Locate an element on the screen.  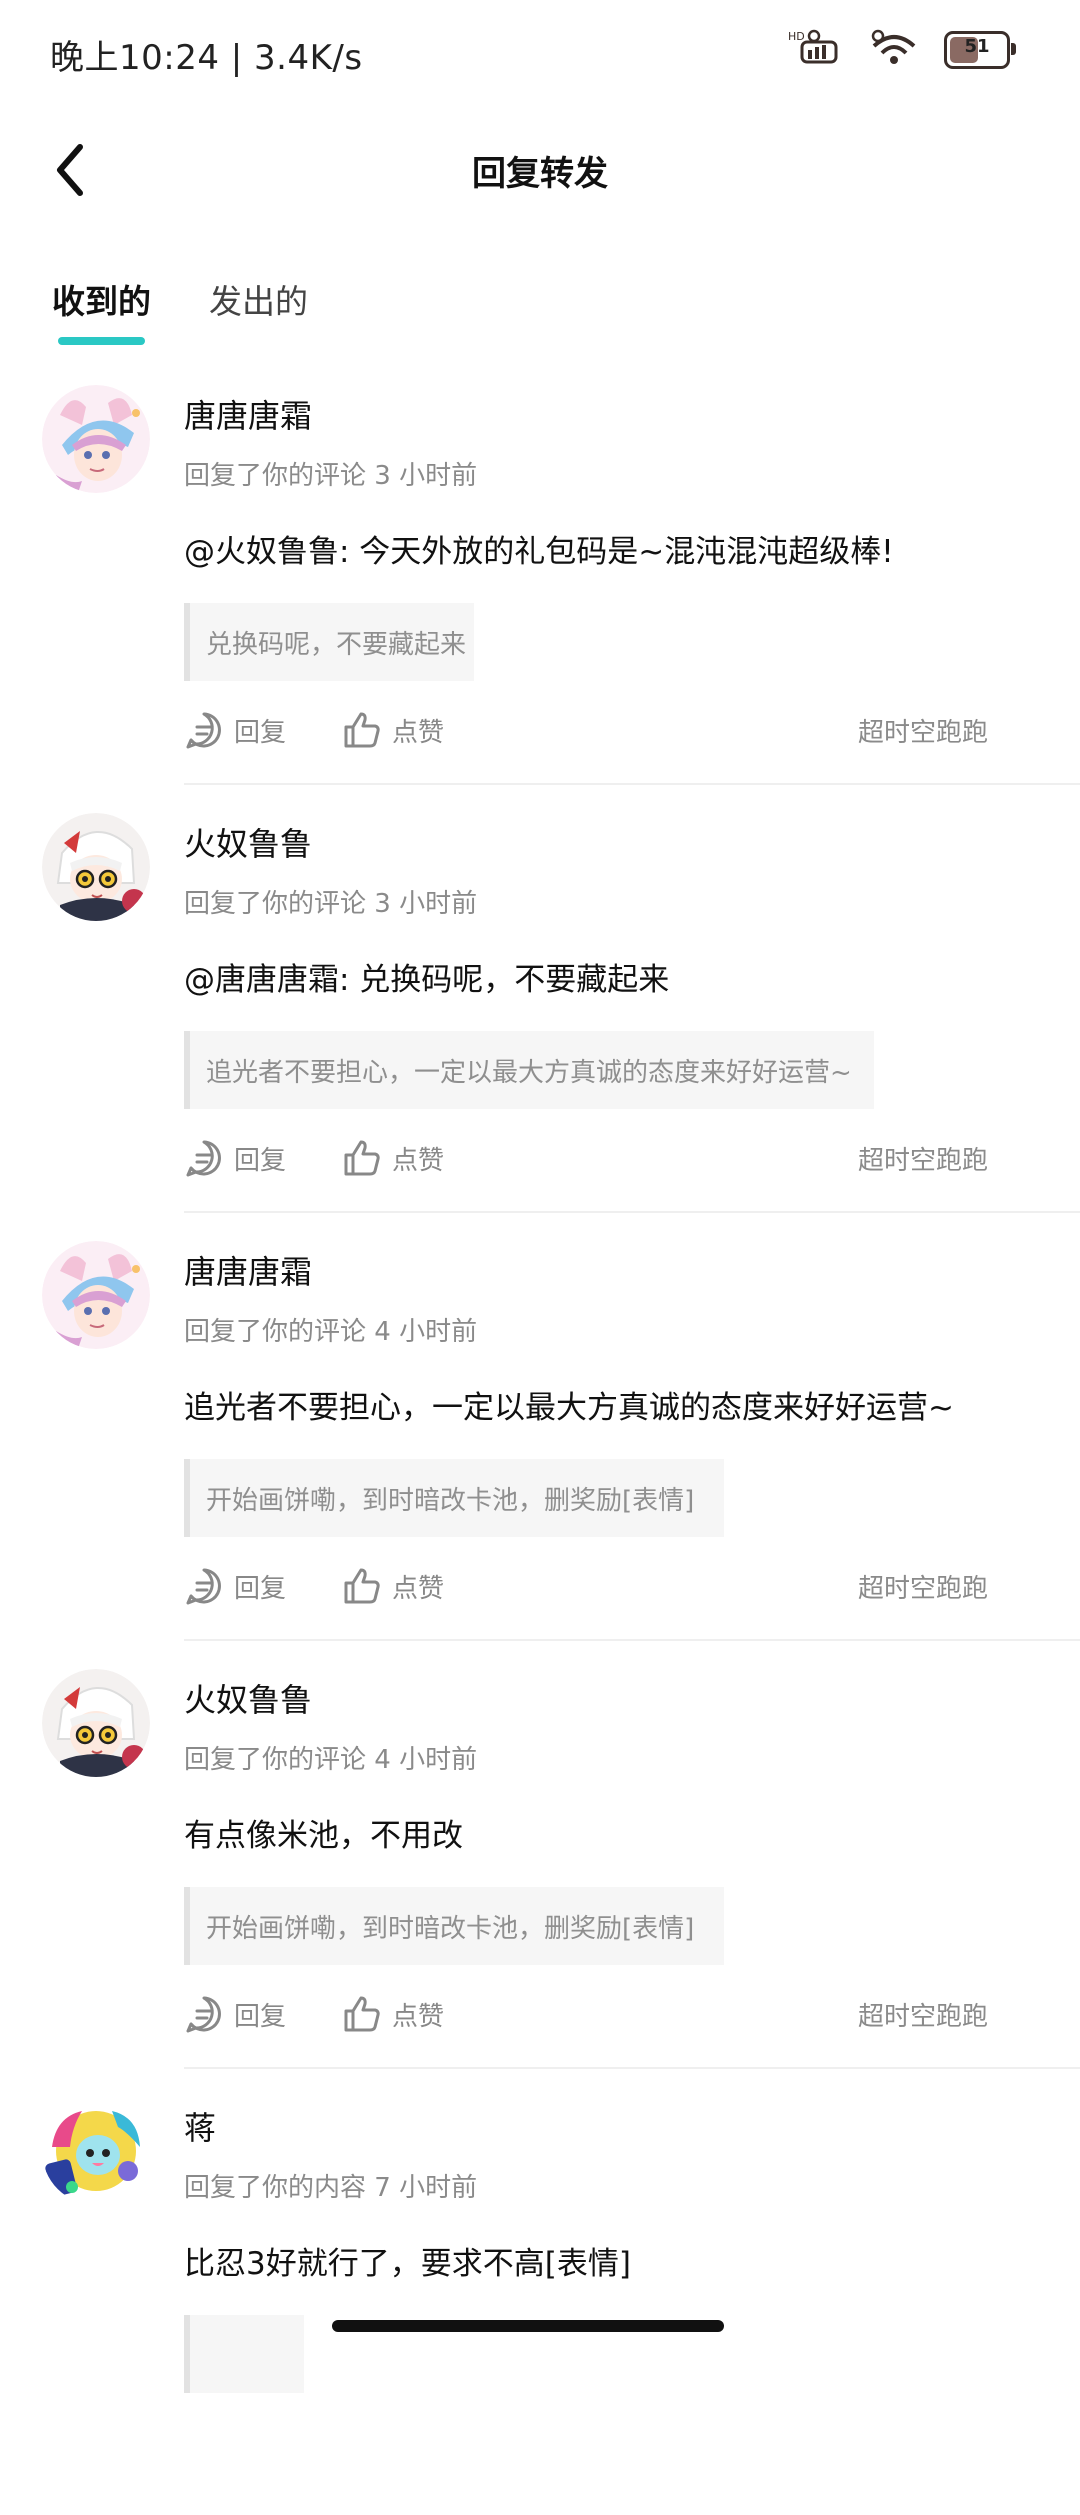
comment-text: @火奴鲁鲁: 今天外放的礼包码是~混沌混沌超级棒! is located at coordinates (612, 548).